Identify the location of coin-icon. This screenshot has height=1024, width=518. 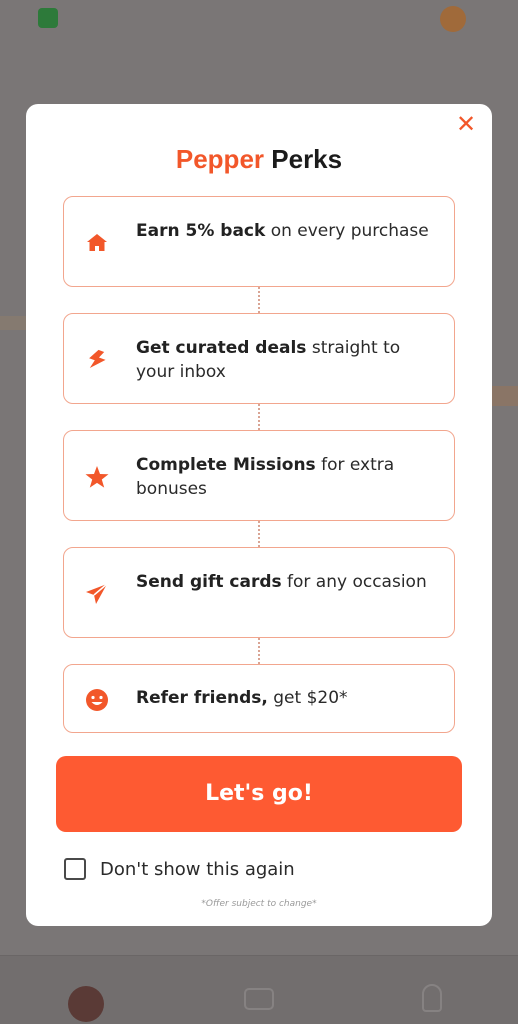
(453, 19).